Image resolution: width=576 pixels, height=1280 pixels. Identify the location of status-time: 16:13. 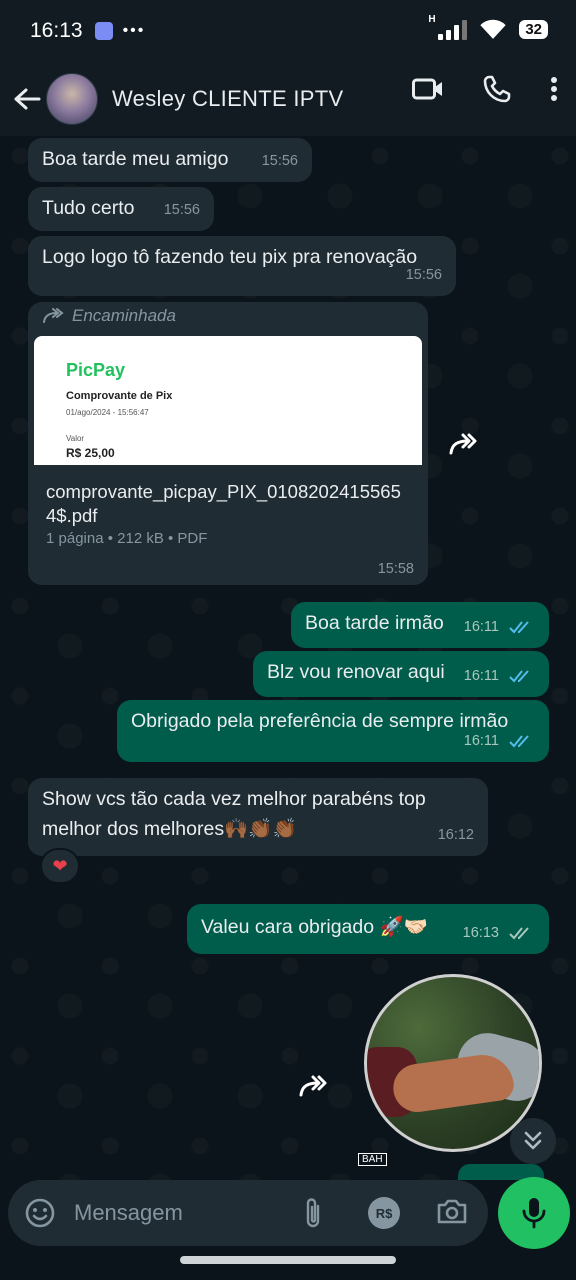
(56, 30).